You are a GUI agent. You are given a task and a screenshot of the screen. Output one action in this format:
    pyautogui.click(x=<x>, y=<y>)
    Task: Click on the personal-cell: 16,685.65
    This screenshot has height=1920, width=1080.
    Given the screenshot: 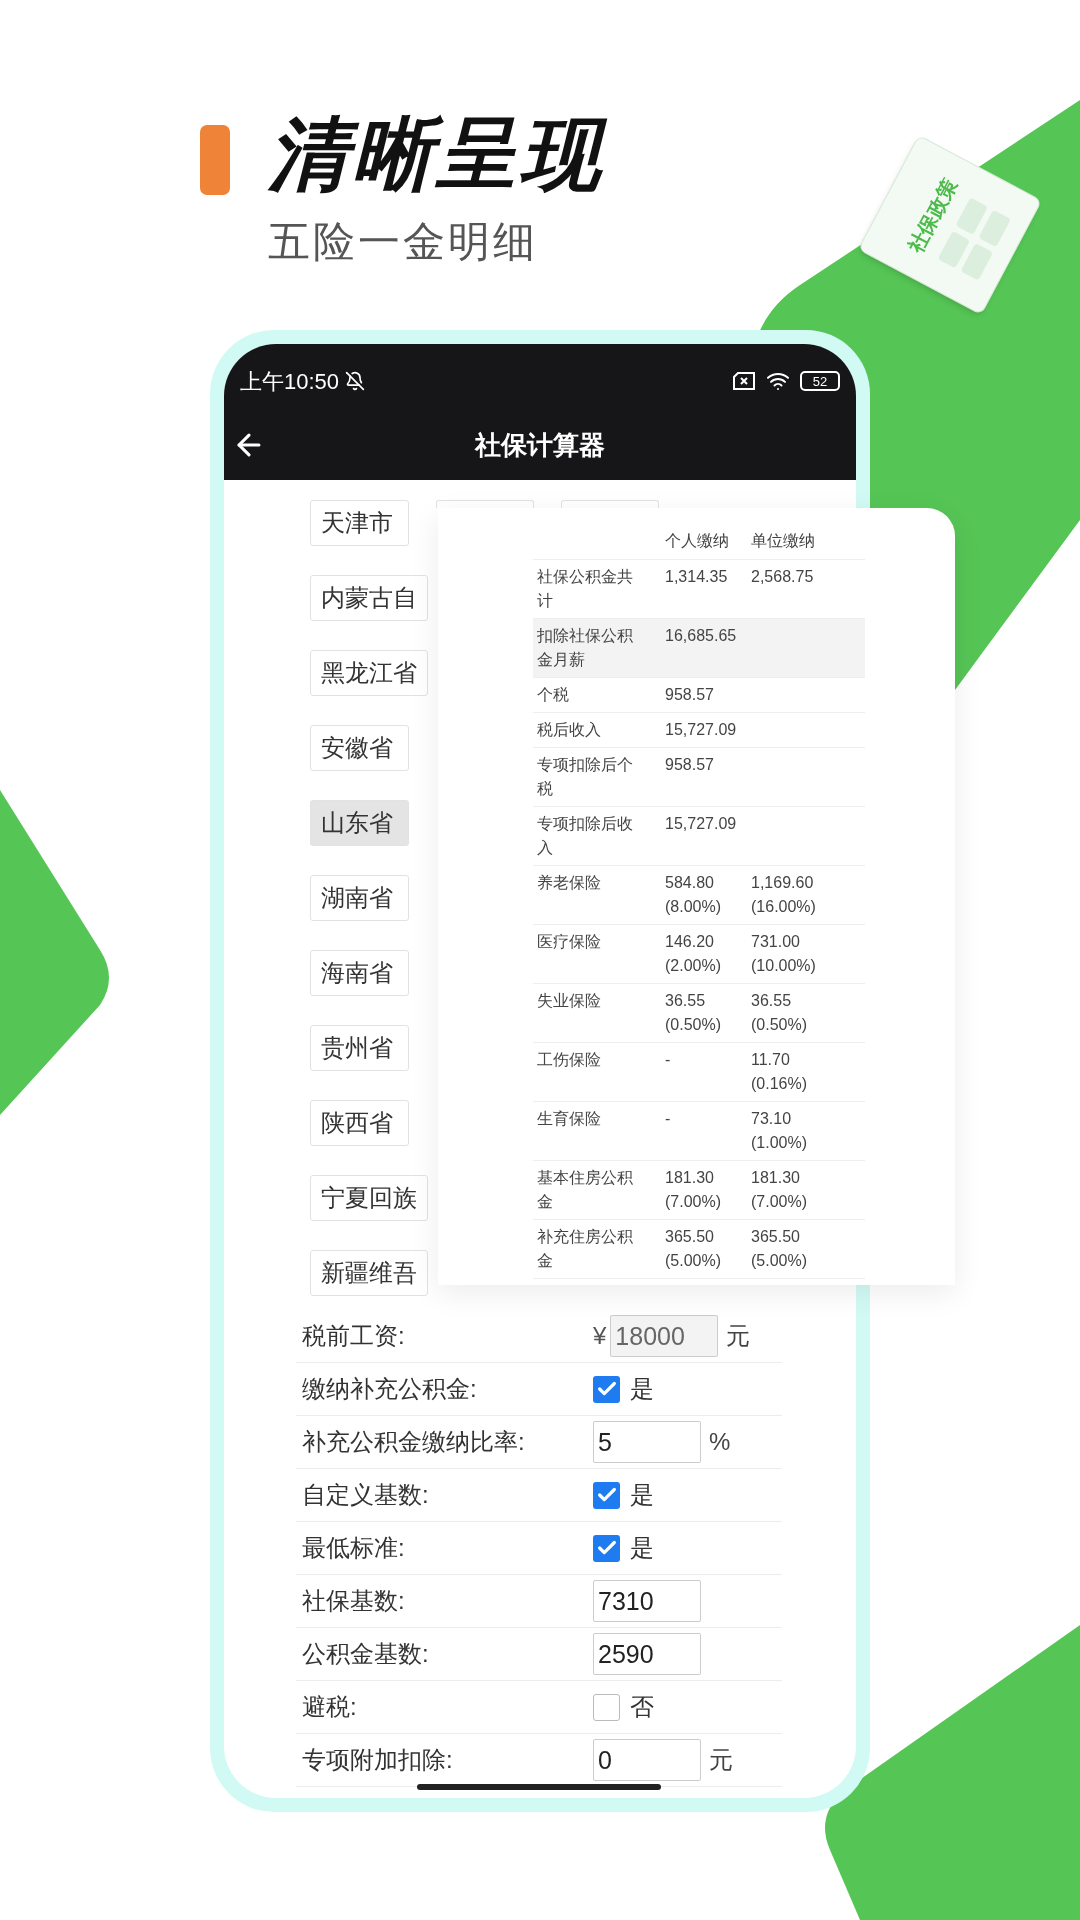 What is the action you would take?
    pyautogui.click(x=701, y=635)
    